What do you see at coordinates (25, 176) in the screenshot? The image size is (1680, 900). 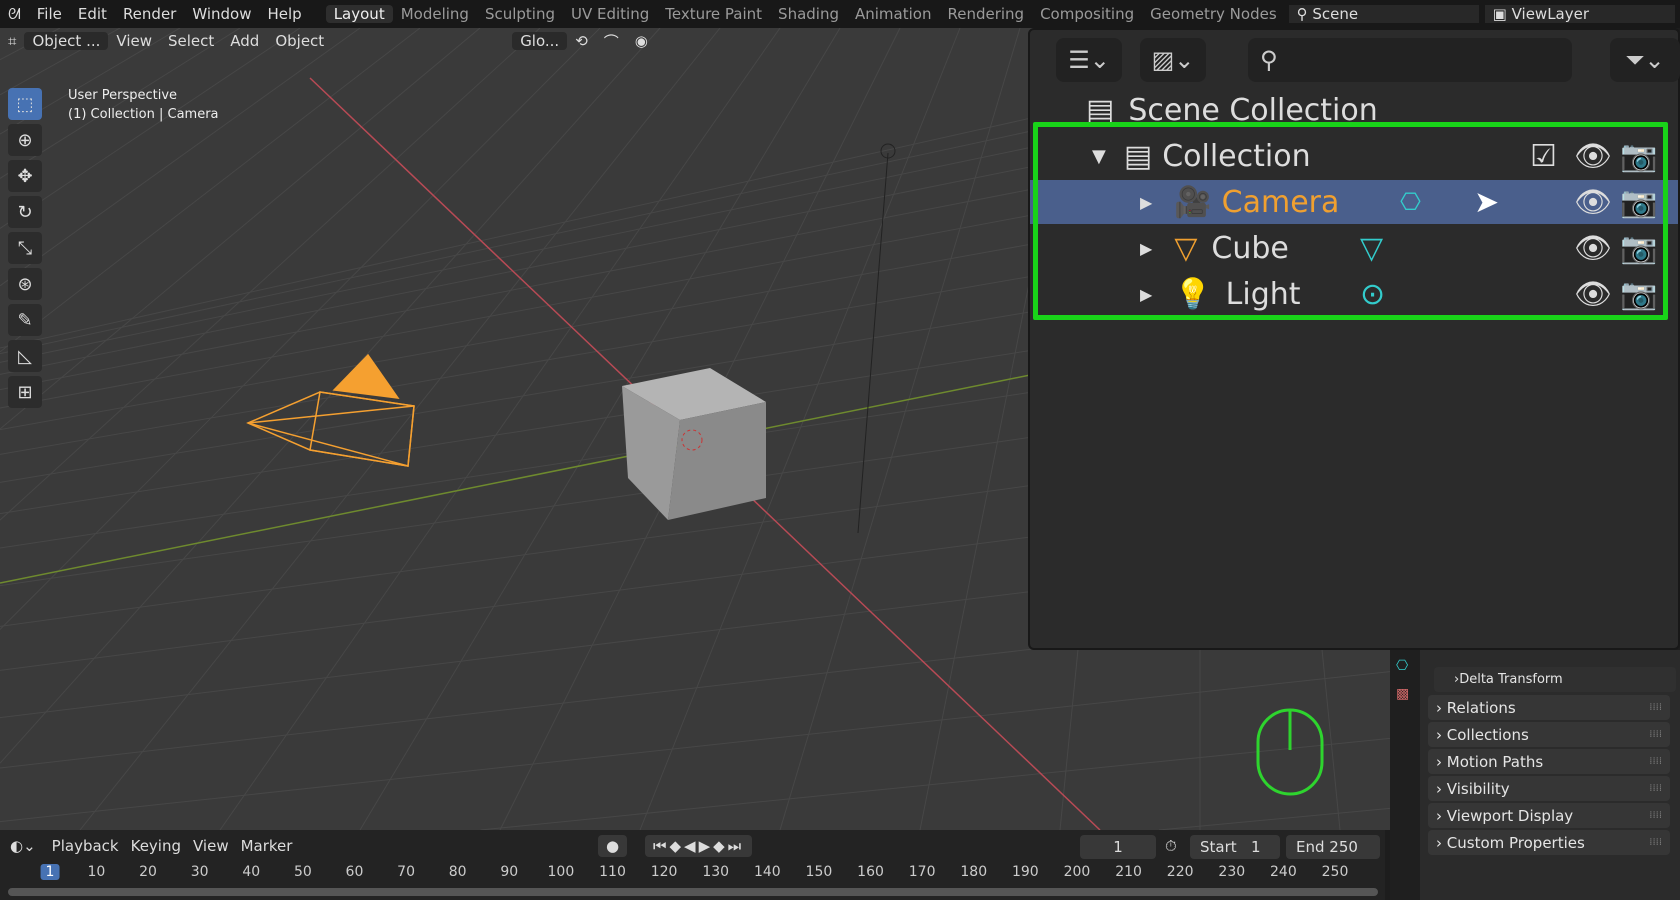 I see `move-tool-icon: ✥` at bounding box center [25, 176].